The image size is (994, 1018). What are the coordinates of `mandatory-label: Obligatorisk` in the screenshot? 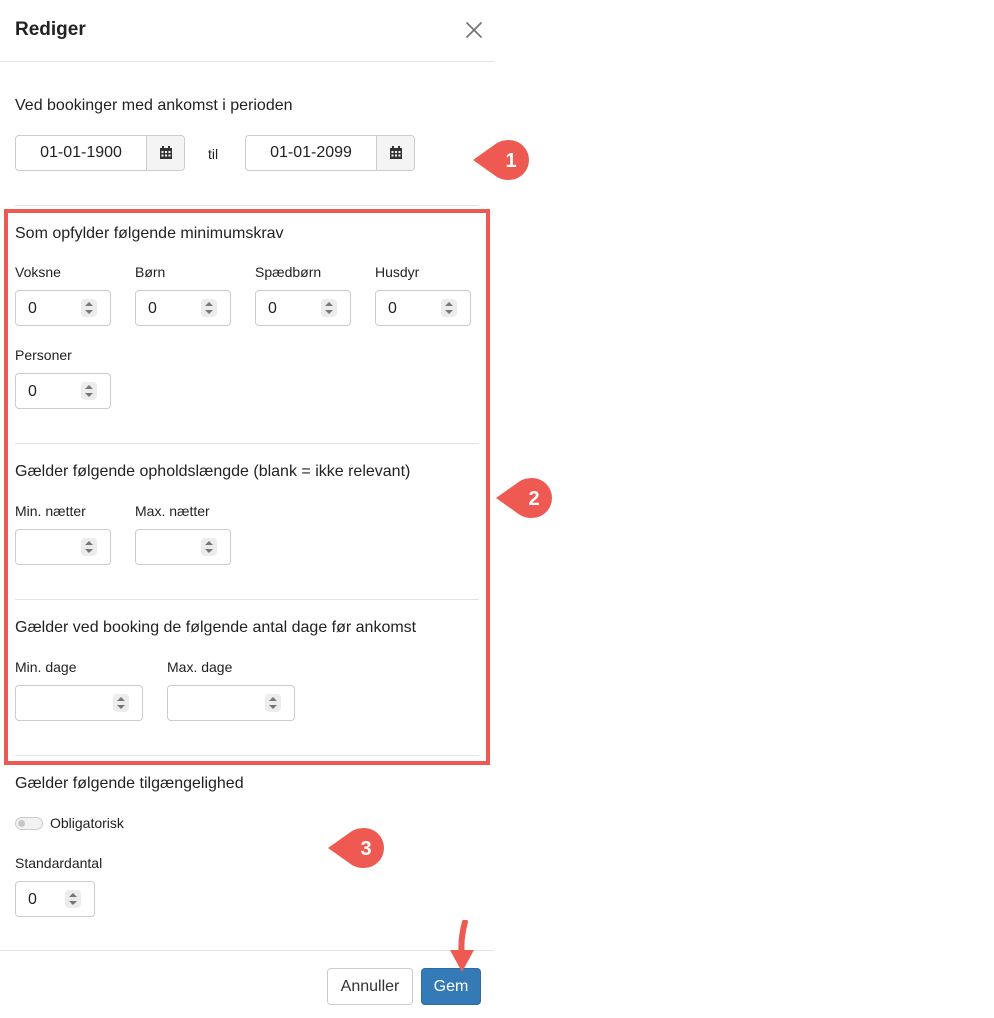 It's located at (87, 823).